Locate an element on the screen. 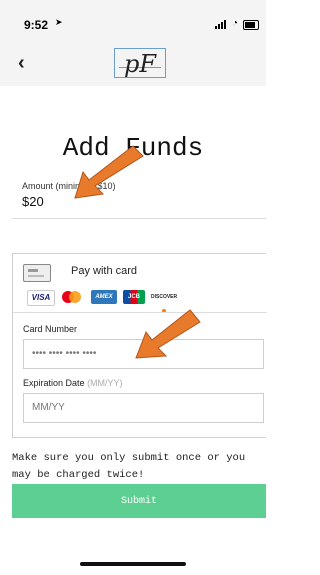 Image resolution: width=320 pixels, height=575 pixels. cellular-signal-icon is located at coordinates (222, 24).